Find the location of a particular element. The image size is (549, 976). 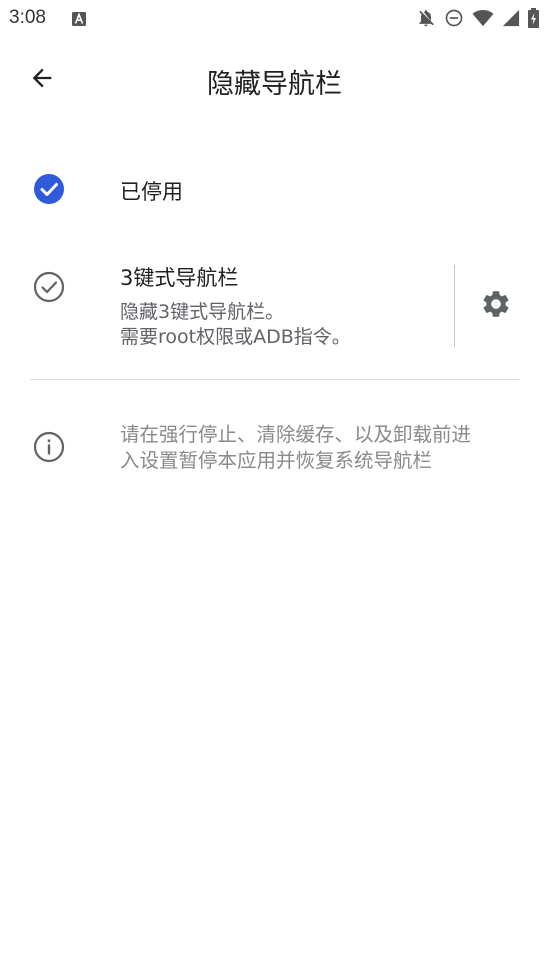

option-summary: 隐藏3键式导航栏。 需要root权限或ADB指令。 is located at coordinates (280, 325).